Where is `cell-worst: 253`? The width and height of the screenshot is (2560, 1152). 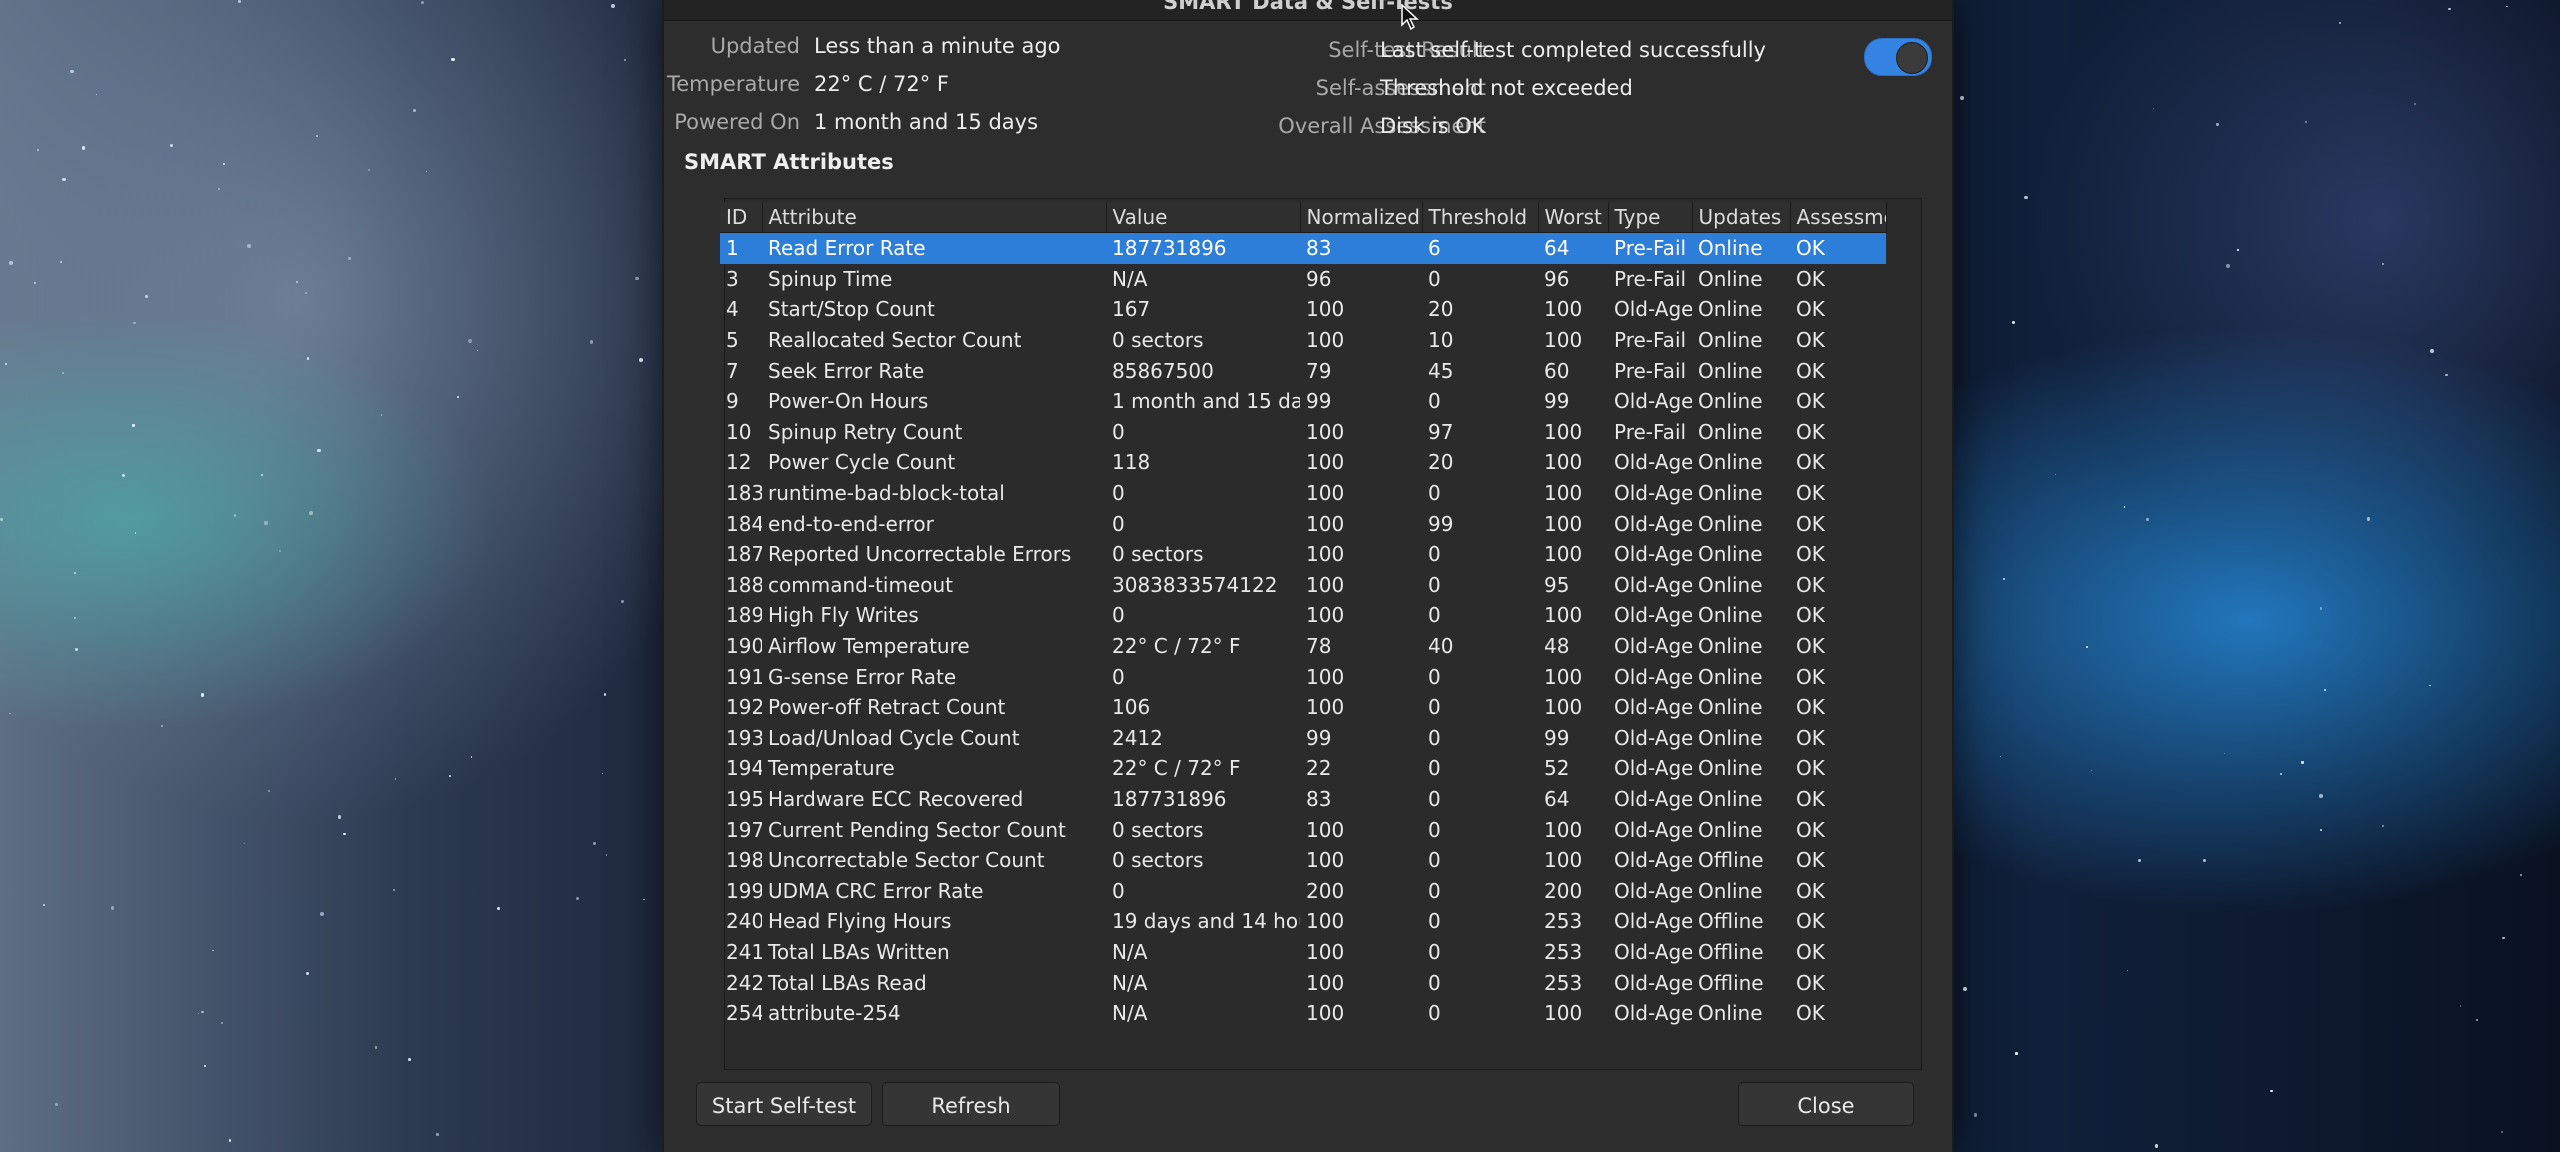
cell-worst: 253 is located at coordinates (1563, 921).